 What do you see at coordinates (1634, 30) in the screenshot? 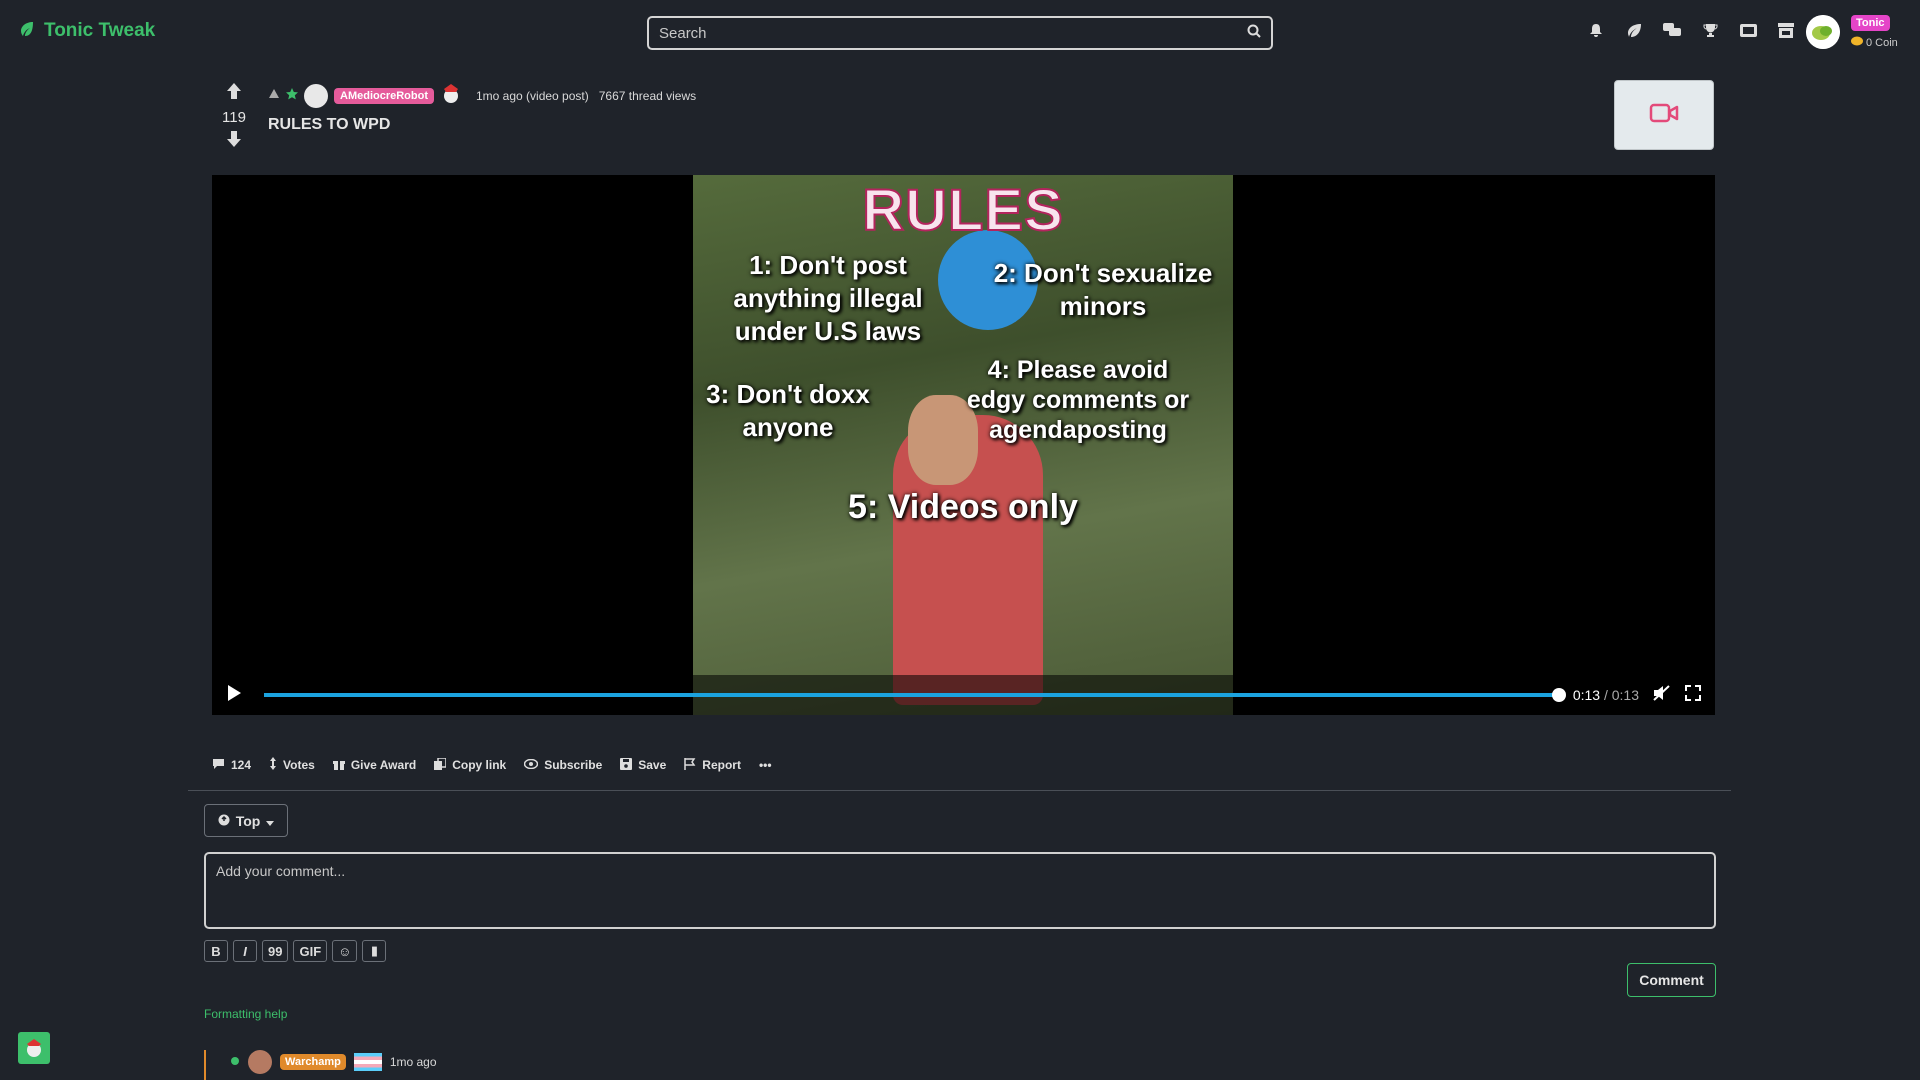
I see `leaf-icon` at bounding box center [1634, 30].